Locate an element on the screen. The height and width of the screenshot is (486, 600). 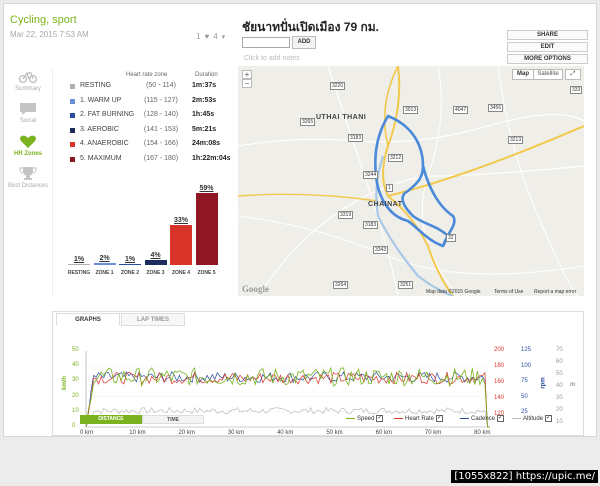
road-number-label: 3265 is located at coordinates (308, 122).